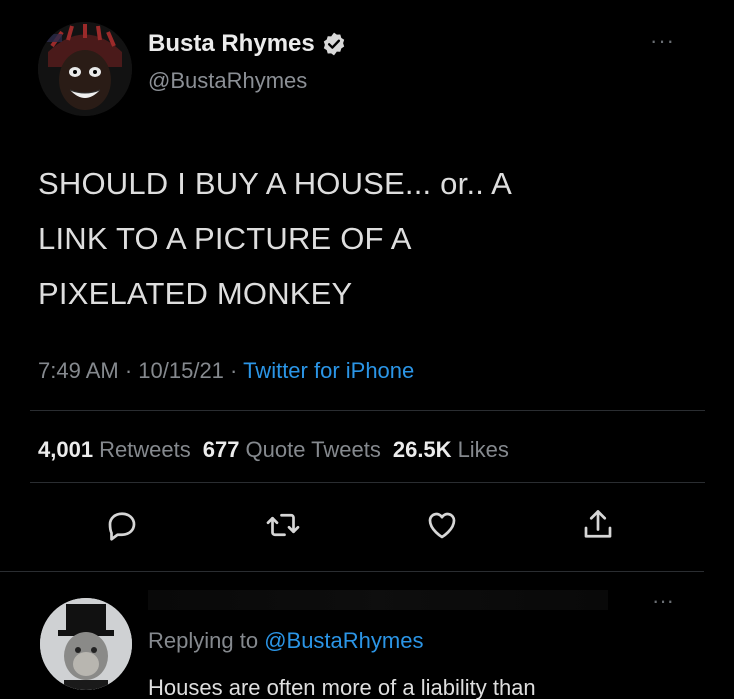 The width and height of the screenshot is (734, 699). Describe the element at coordinates (206, 640) in the screenshot. I see `replying-prefix: Replying to` at that location.